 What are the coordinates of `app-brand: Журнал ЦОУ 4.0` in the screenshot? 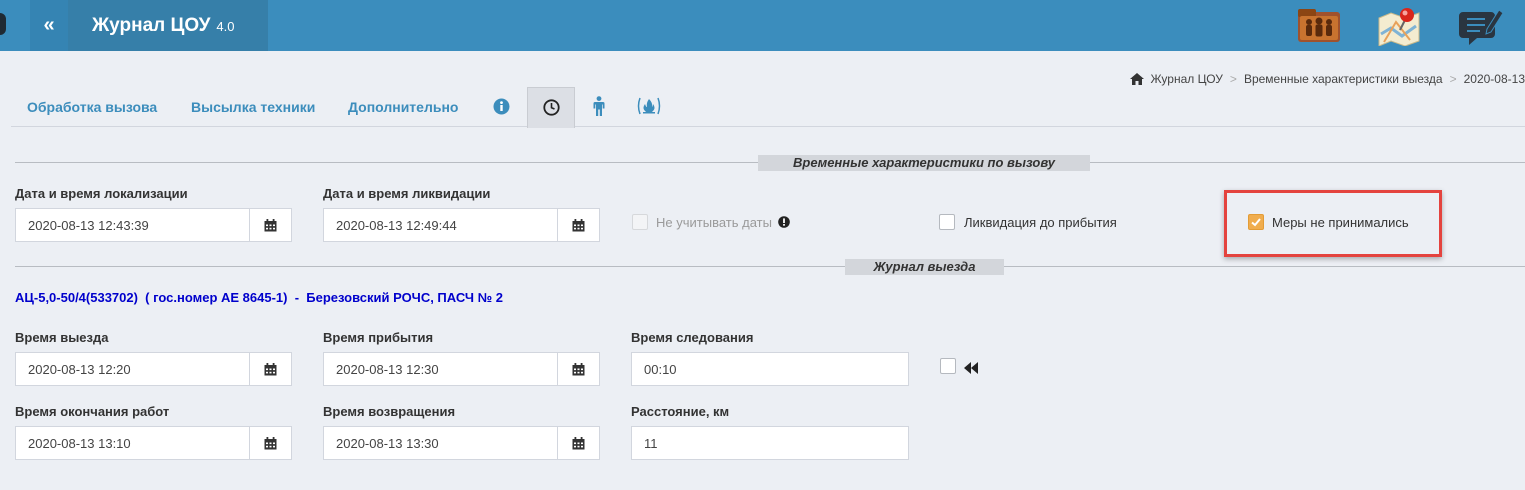 It's located at (168, 25).